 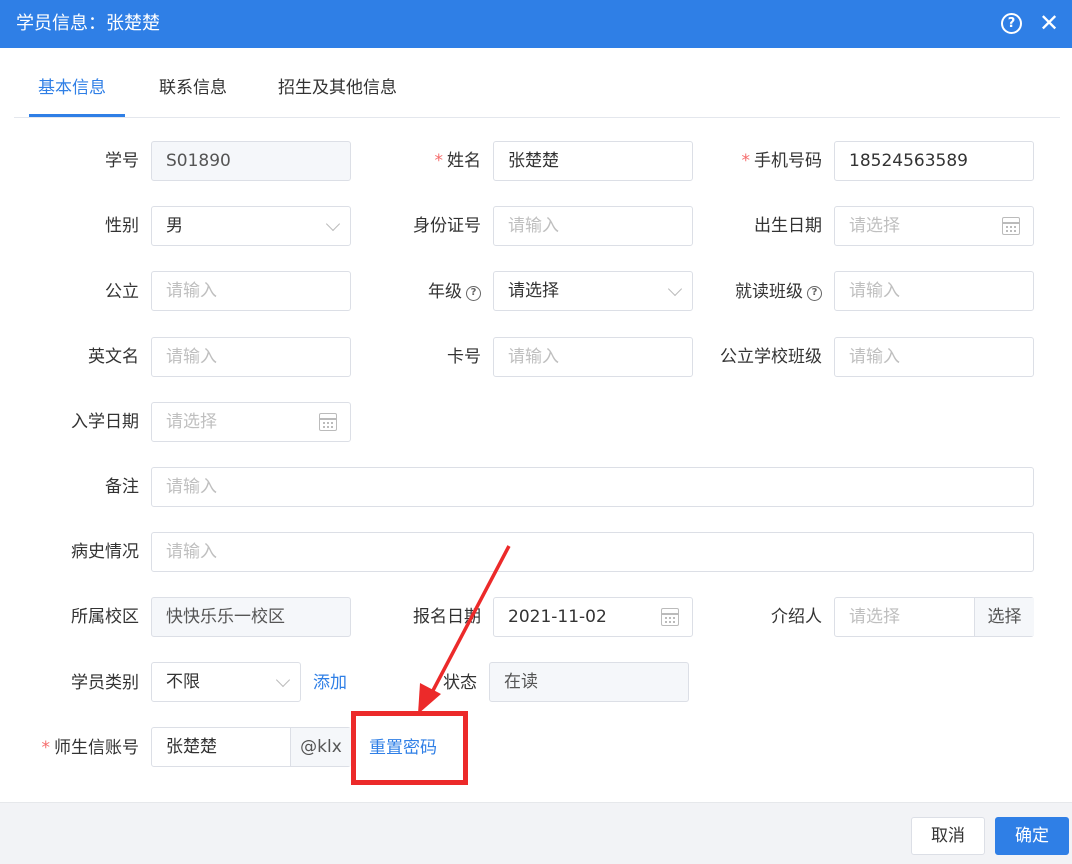 I want to click on annotation-arrow-line, so click(x=468, y=623).